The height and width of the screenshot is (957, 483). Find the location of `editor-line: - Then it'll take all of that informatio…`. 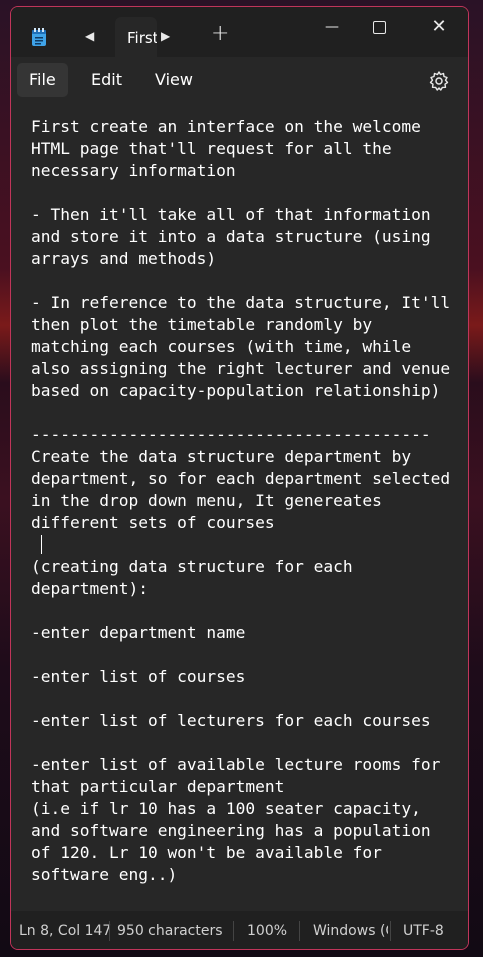

editor-line: - Then it'll take all of that informatio… is located at coordinates (231, 214).